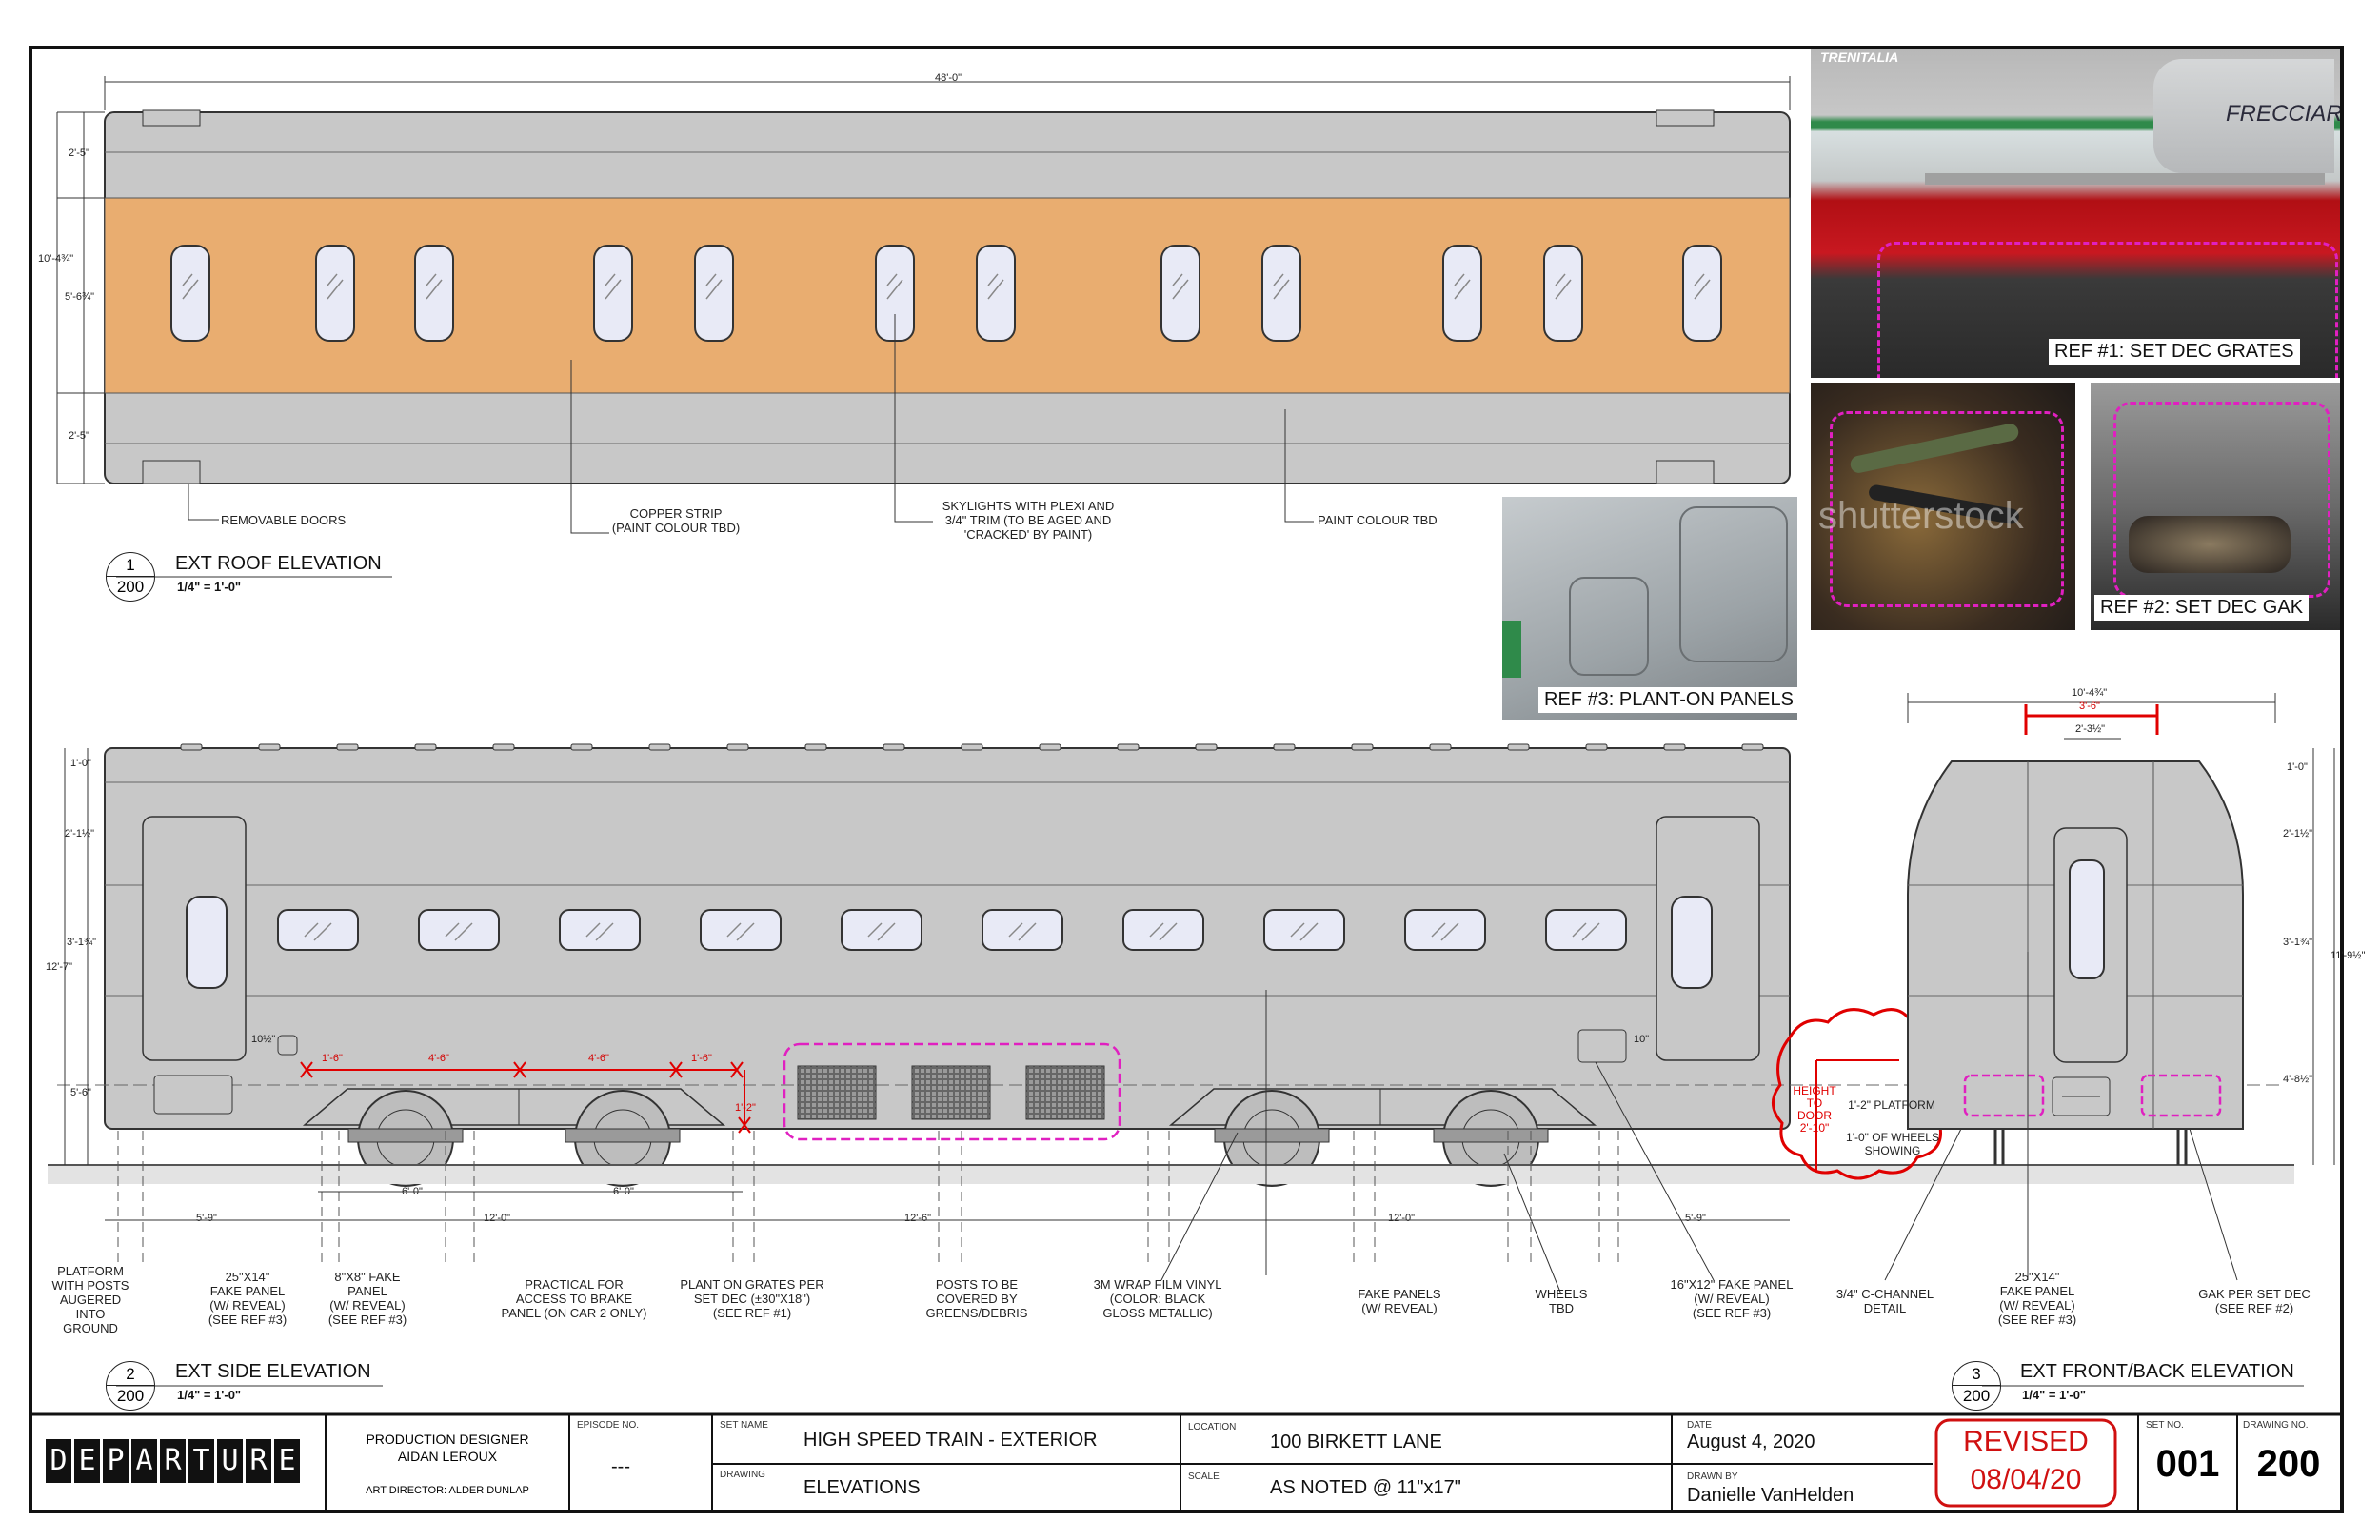 The height and width of the screenshot is (1540, 2380). I want to click on small-dim-1: 10½", so click(263, 1039).